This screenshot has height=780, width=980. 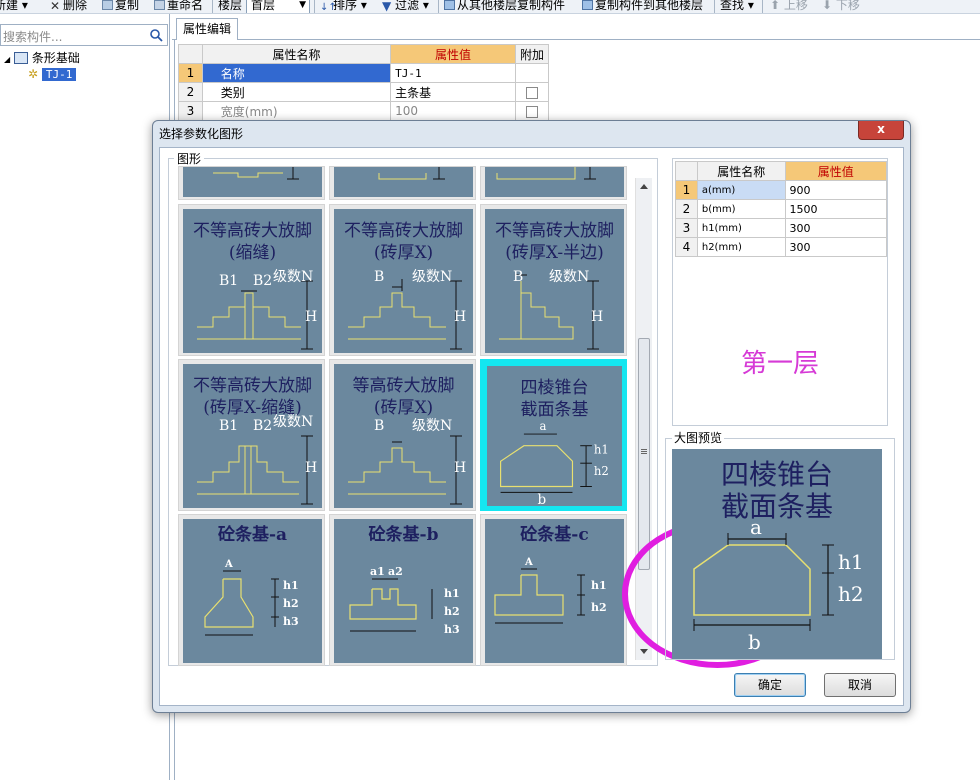 I want to click on table-row: 3 宽度(mm) 100, so click(x=364, y=111).